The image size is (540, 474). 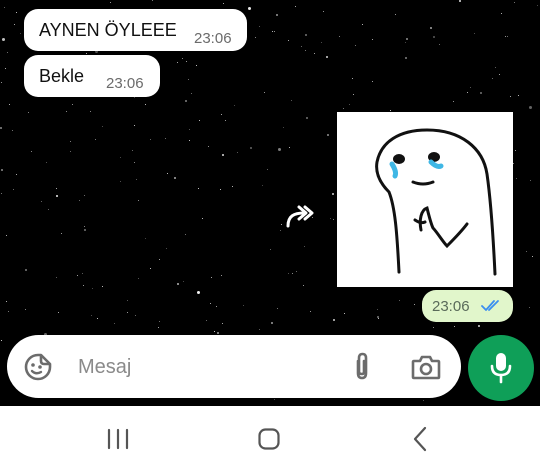 What do you see at coordinates (92, 76) in the screenshot?
I see `incoming-message: Bekle 23:06` at bounding box center [92, 76].